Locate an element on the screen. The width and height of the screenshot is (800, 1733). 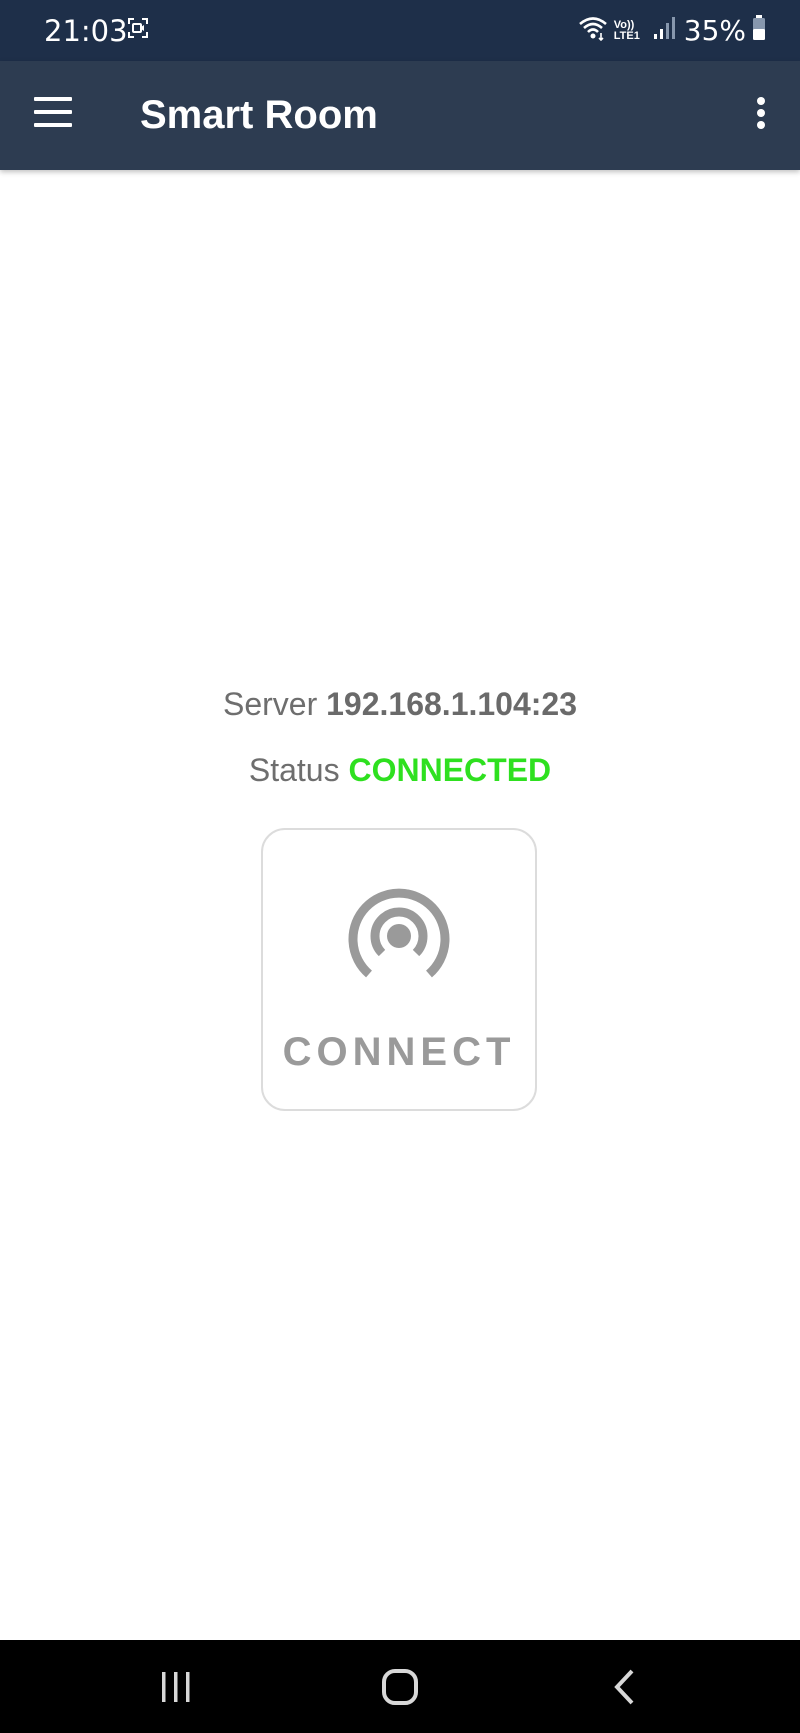
back-icon is located at coordinates (624, 1689).